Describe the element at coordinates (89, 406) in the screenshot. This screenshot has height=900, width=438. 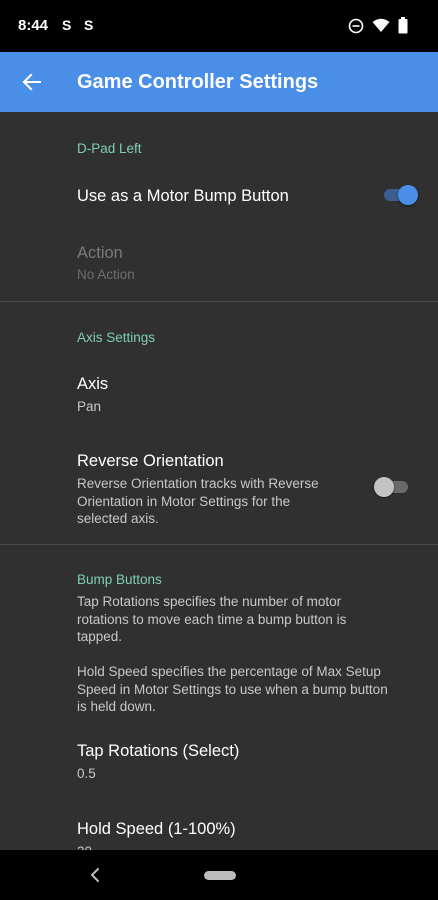
I see `axis-value: Pan` at that location.